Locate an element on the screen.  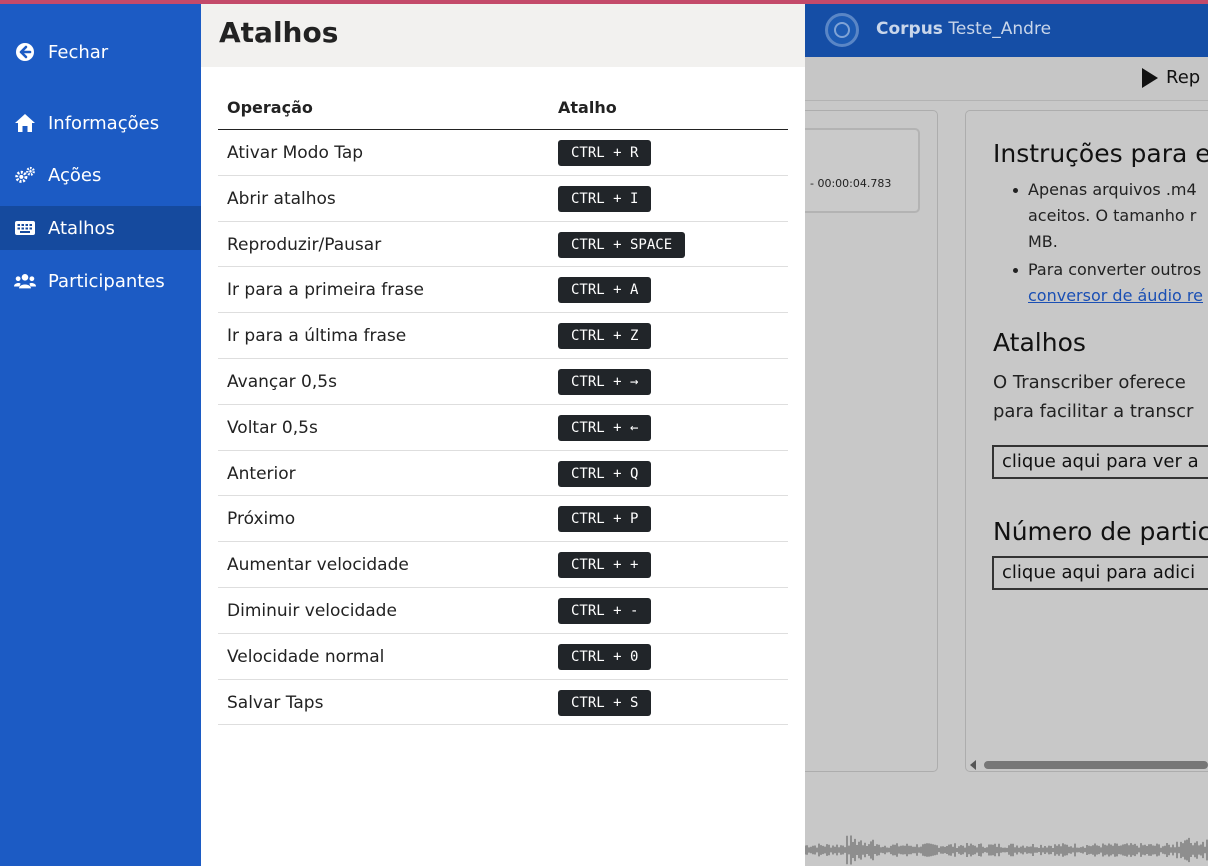
table-row: Aumentar velocidade CTRL + + is located at coordinates (503, 565).